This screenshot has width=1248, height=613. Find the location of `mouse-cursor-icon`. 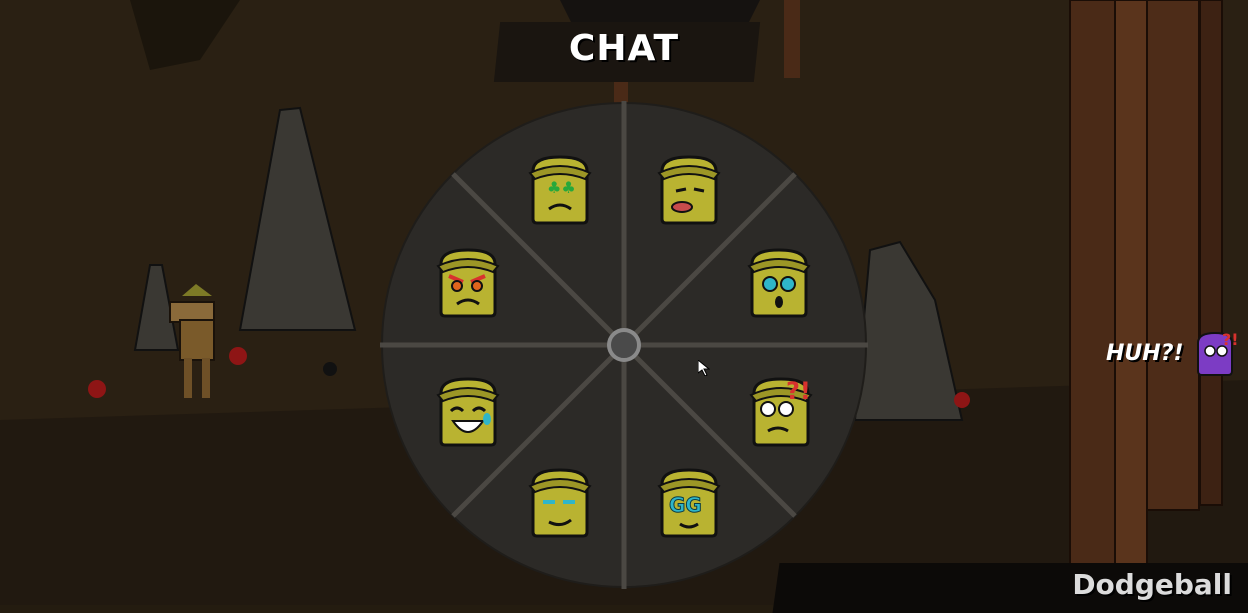

mouse-cursor-icon is located at coordinates (704, 368).